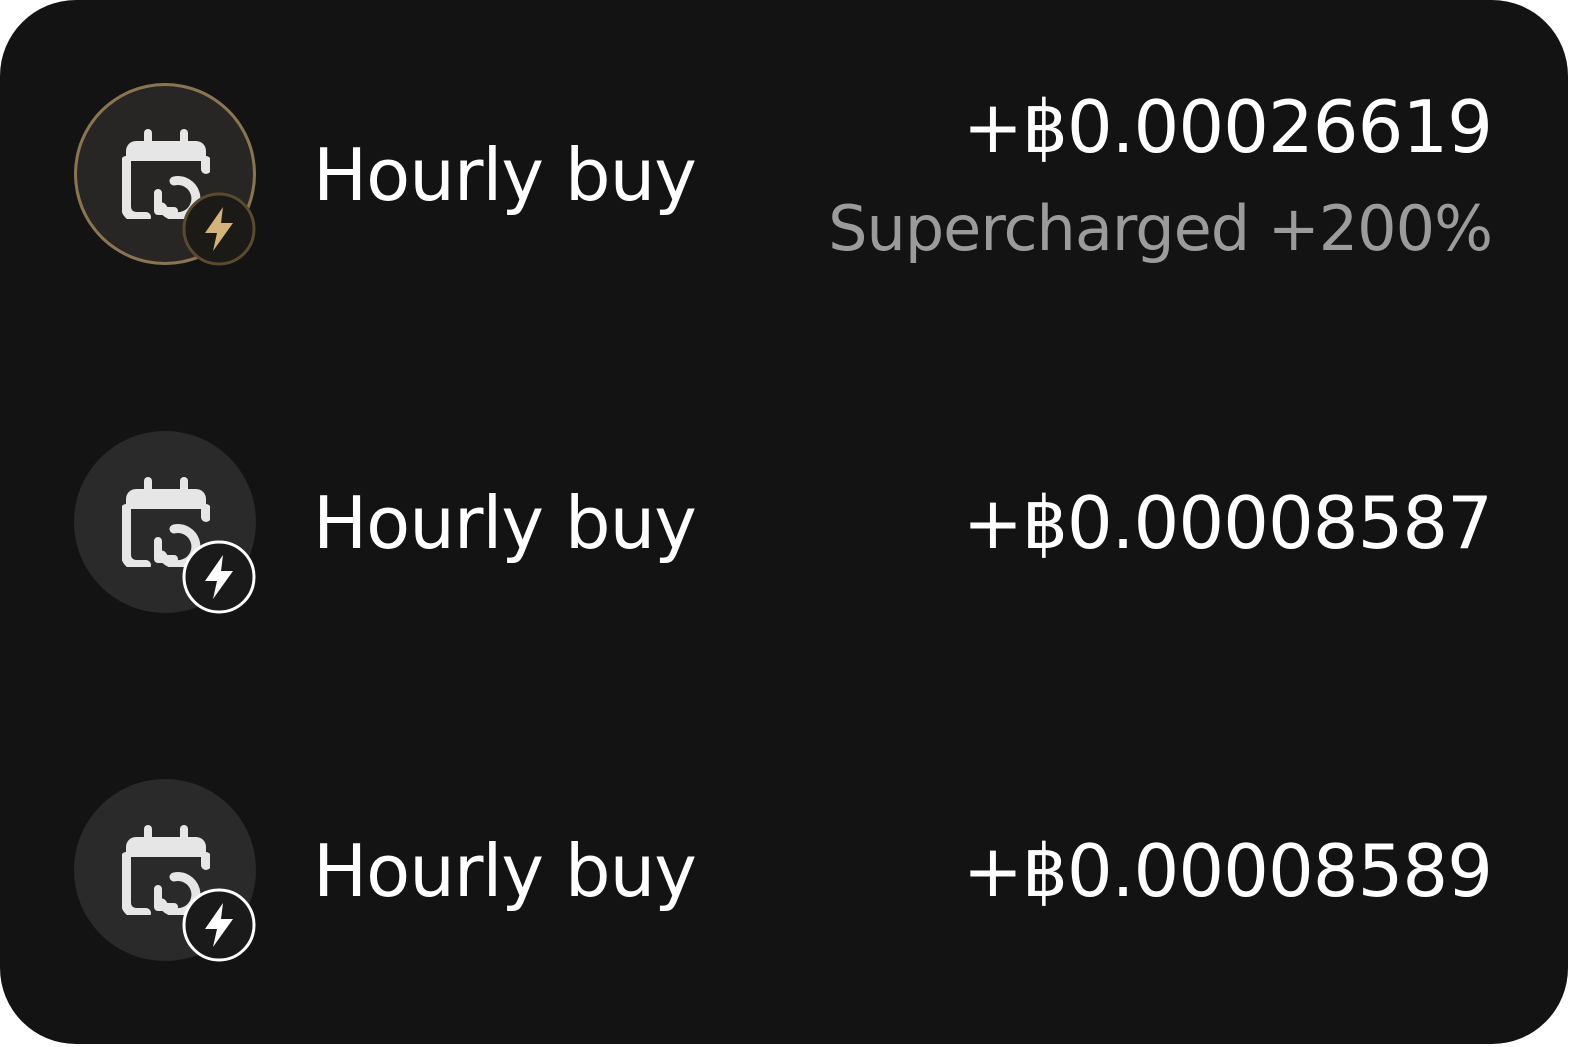  Describe the element at coordinates (1227, 871) in the screenshot. I see `transaction-amount: +฿0.00008589` at that location.